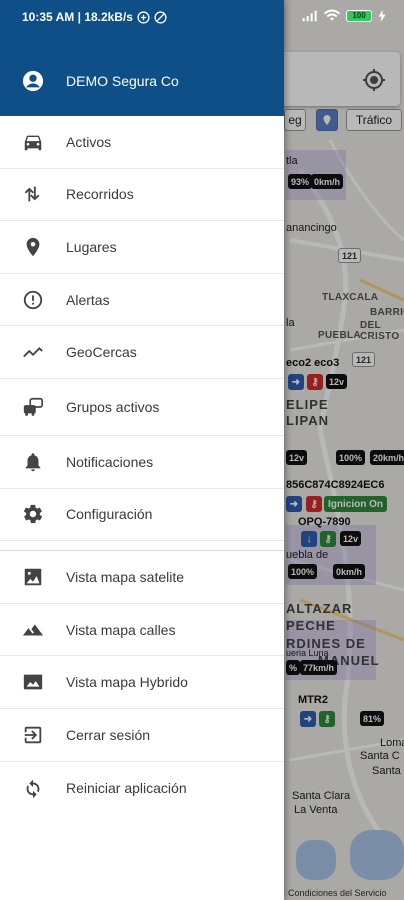 Image resolution: width=404 pixels, height=900 pixels. Describe the element at coordinates (33, 630) in the screenshot. I see `terrain-icon` at that location.